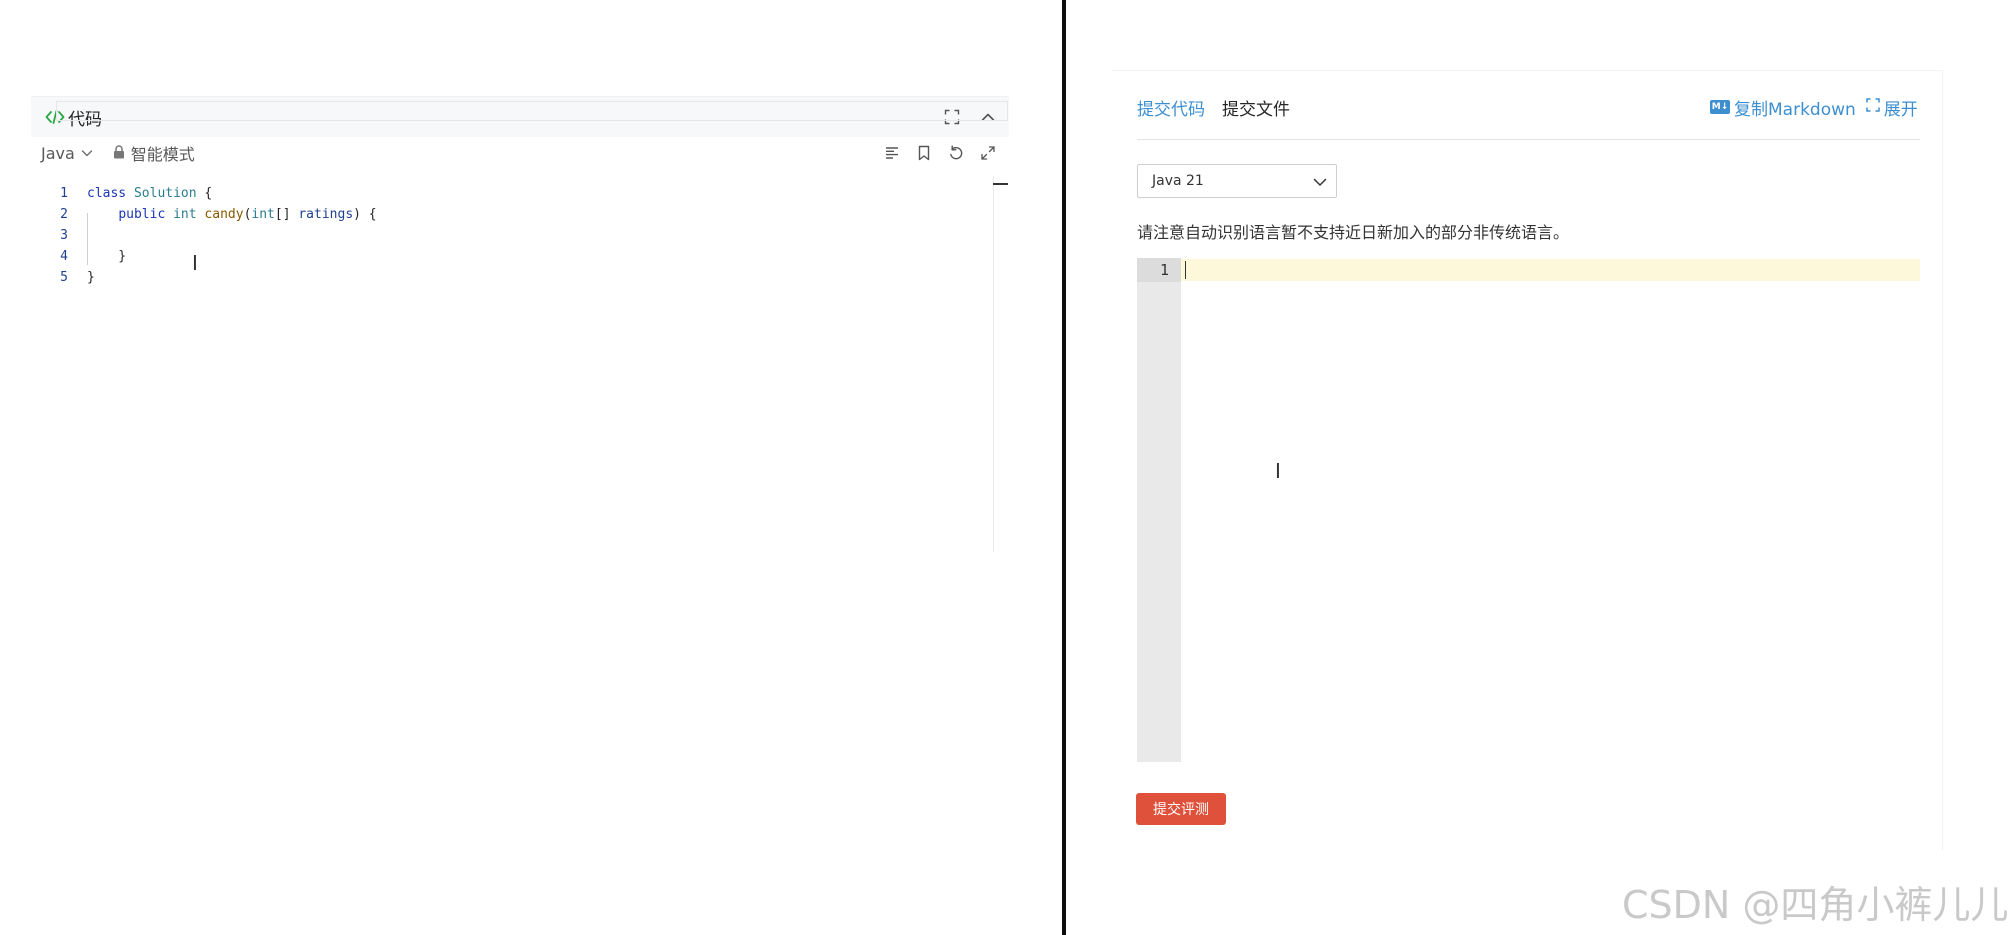 The width and height of the screenshot is (2010, 935). What do you see at coordinates (892, 153) in the screenshot?
I see `format-icon` at bounding box center [892, 153].